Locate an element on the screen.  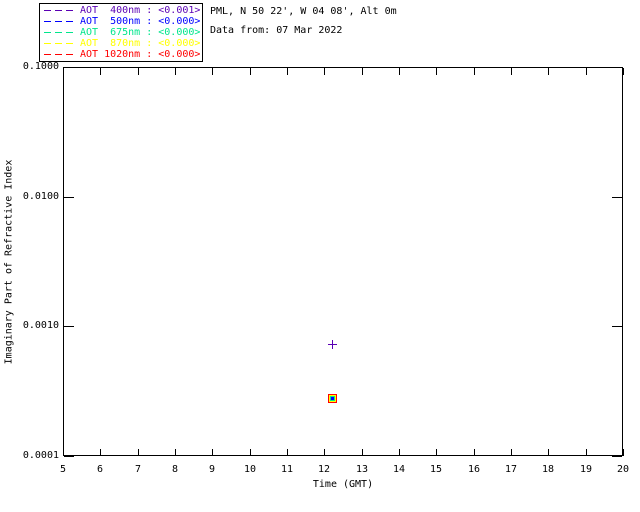
x-tick-label: 19 is located at coordinates (586, 469).